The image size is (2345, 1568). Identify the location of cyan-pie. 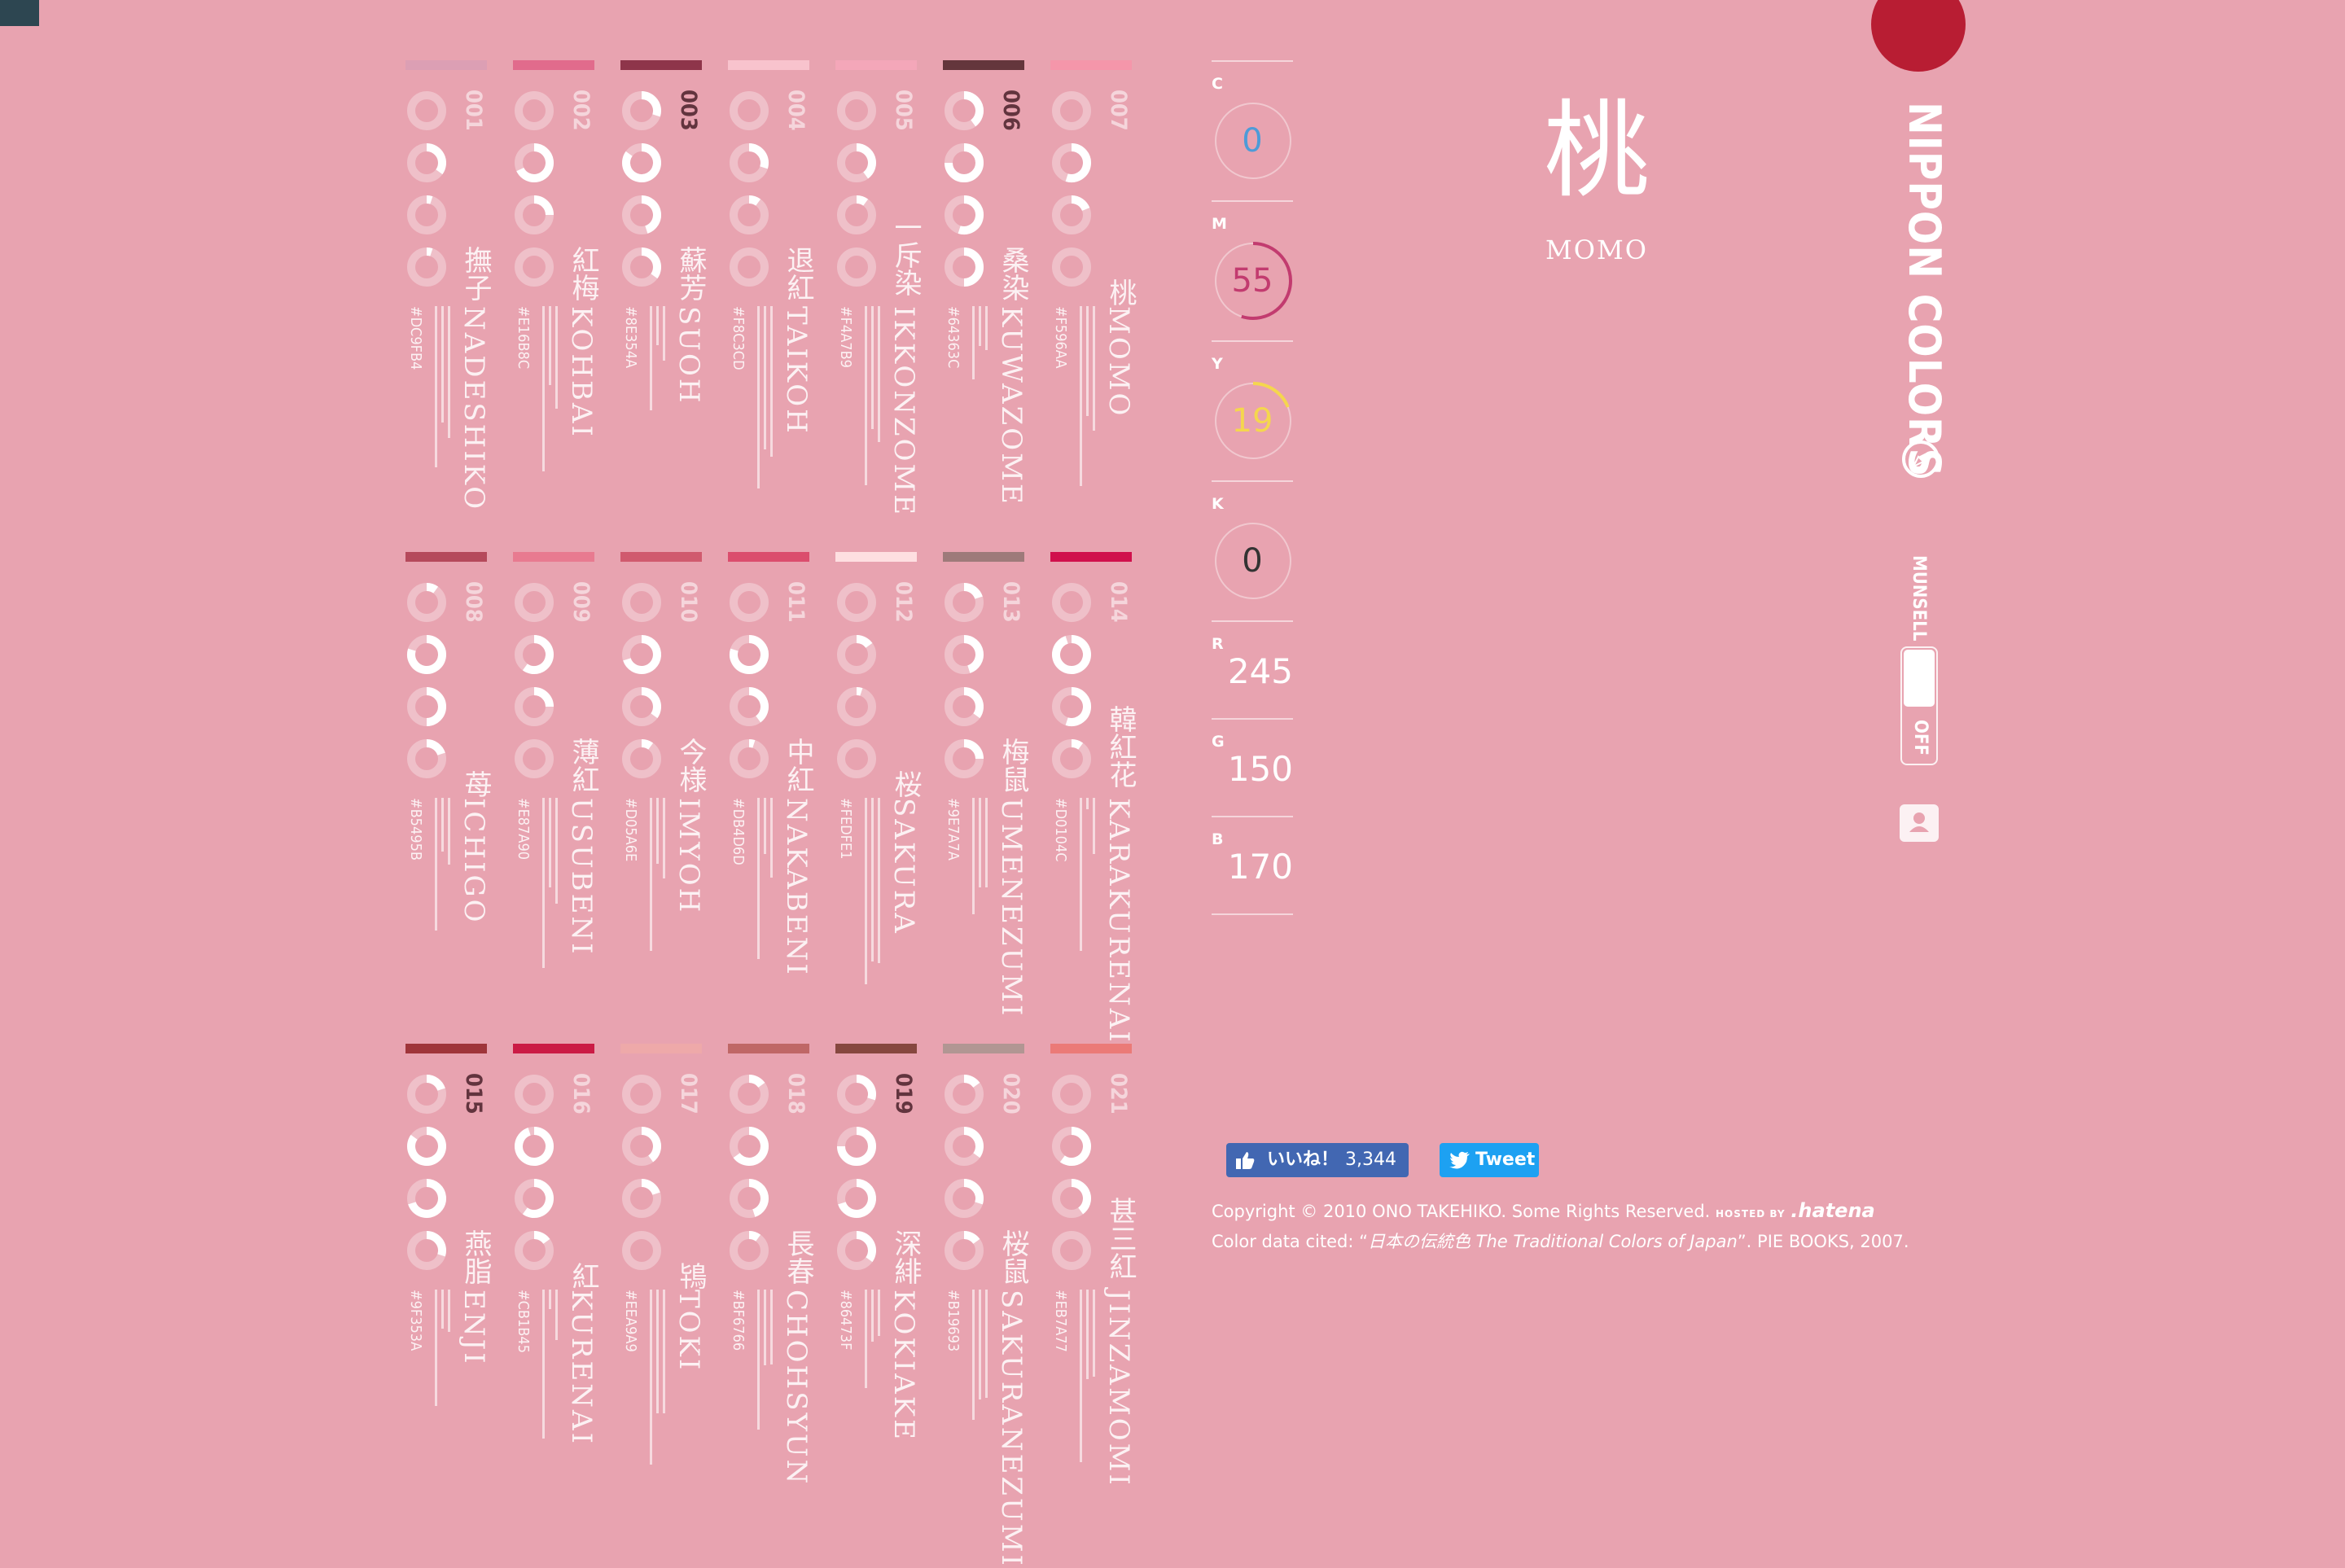
(1072, 110).